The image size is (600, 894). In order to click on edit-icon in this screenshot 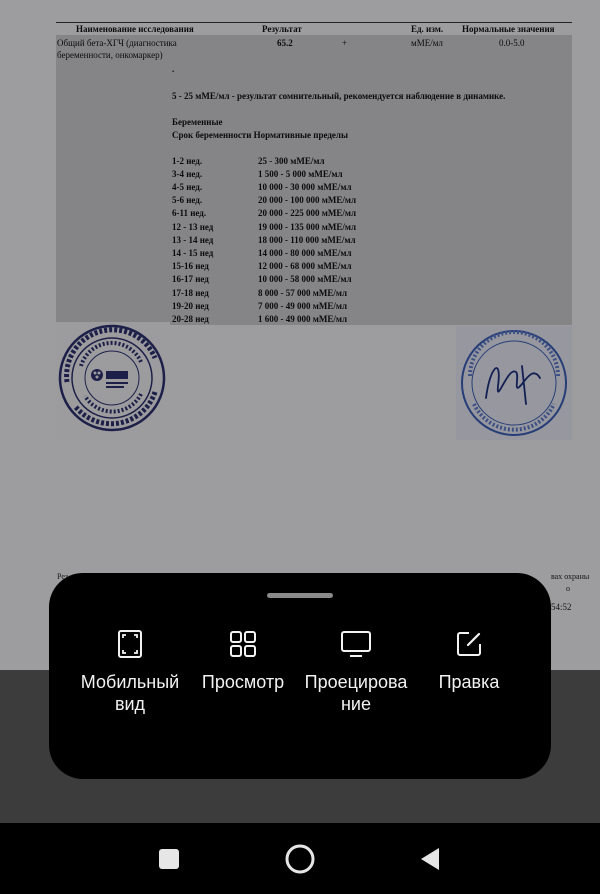, I will do `click(469, 644)`.